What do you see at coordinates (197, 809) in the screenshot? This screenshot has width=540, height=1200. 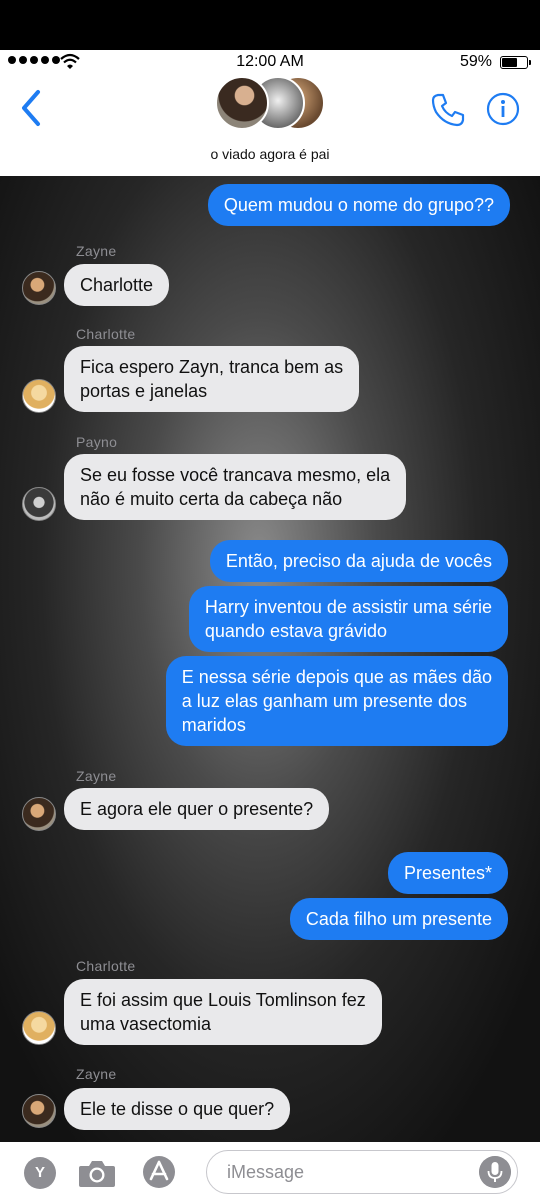 I see `message-bubble-received: E agora ele quer o presente?` at bounding box center [197, 809].